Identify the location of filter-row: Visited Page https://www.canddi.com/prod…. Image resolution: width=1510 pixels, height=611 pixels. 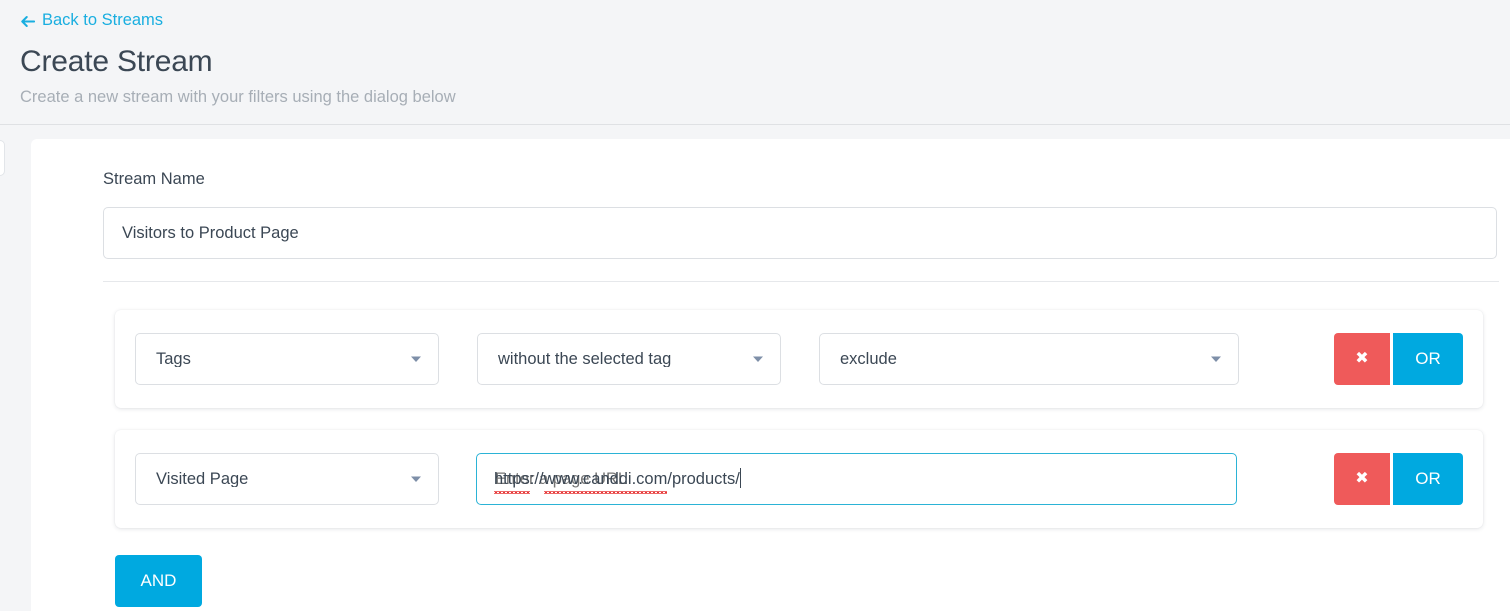
(799, 479).